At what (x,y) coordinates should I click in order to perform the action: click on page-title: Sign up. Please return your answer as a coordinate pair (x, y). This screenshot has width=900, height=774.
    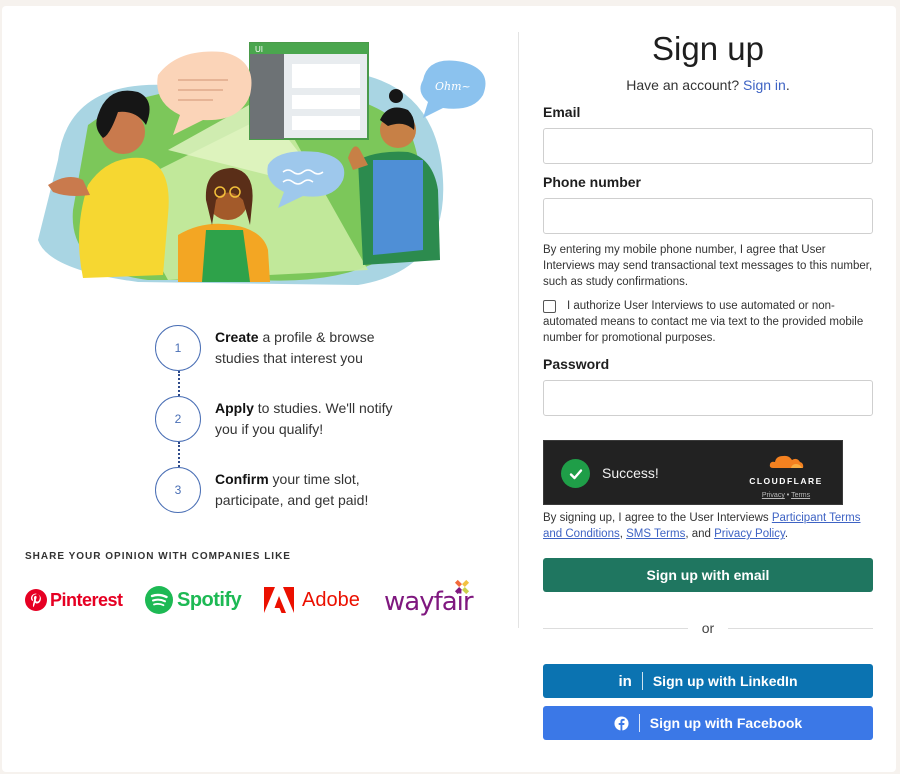
    Looking at the image, I should click on (708, 48).